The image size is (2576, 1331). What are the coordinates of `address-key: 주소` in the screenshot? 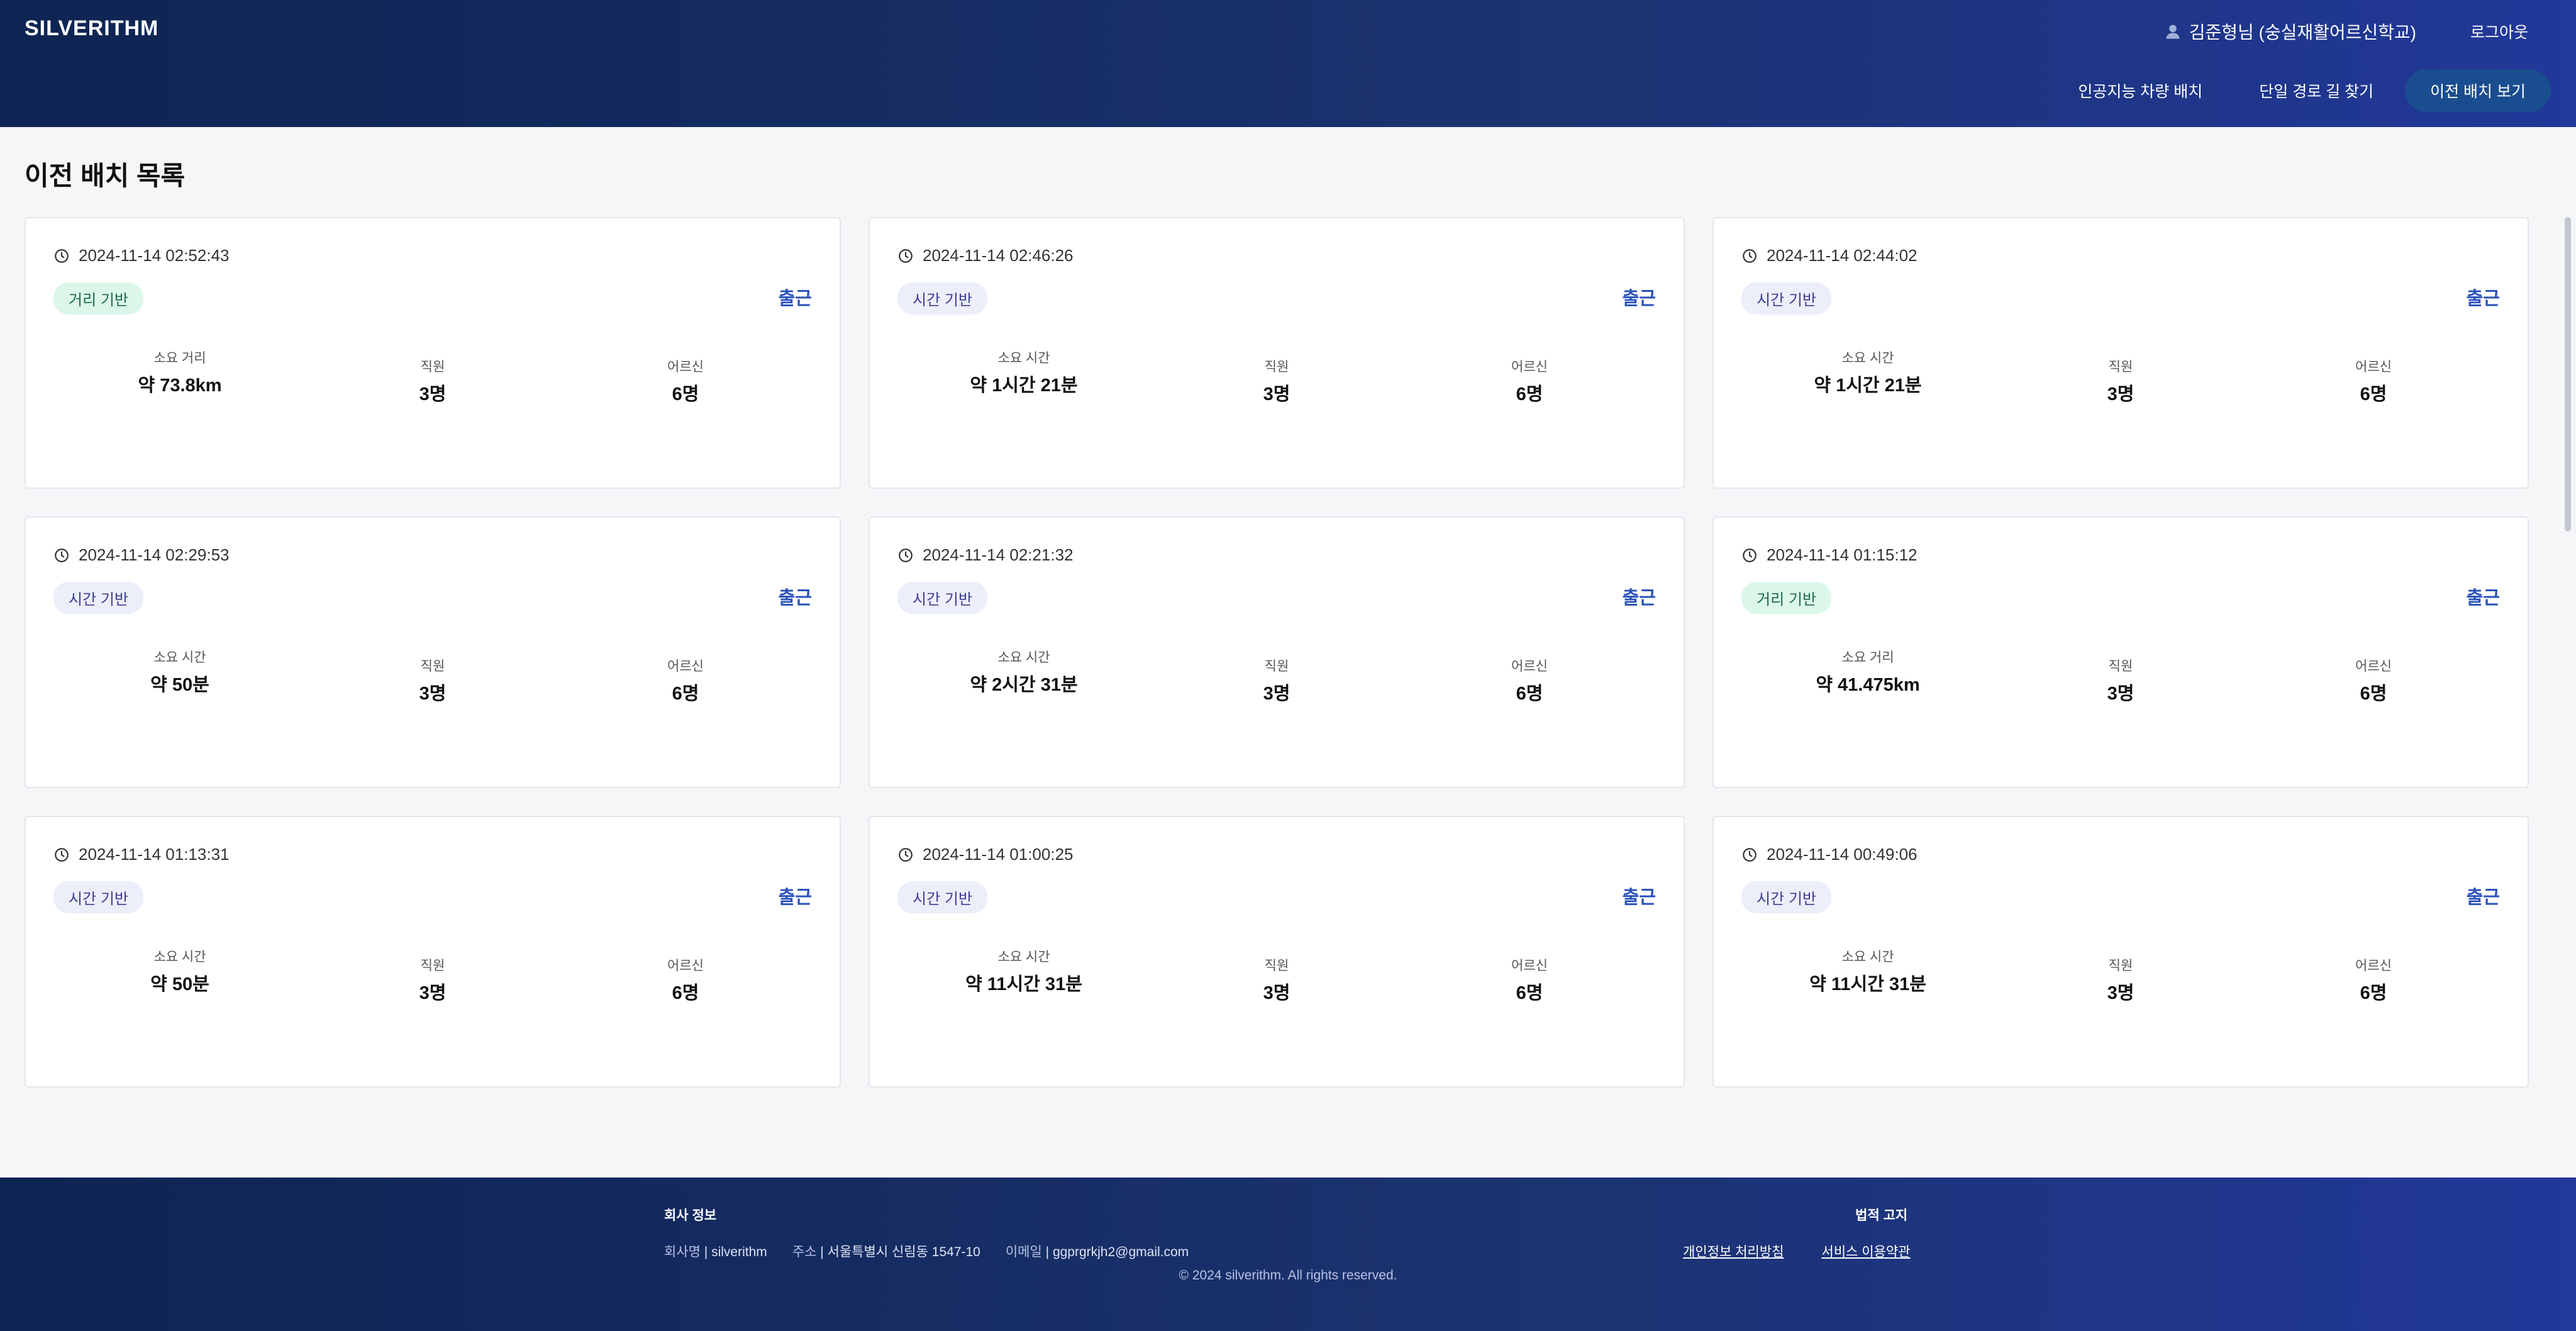 It's located at (804, 1252).